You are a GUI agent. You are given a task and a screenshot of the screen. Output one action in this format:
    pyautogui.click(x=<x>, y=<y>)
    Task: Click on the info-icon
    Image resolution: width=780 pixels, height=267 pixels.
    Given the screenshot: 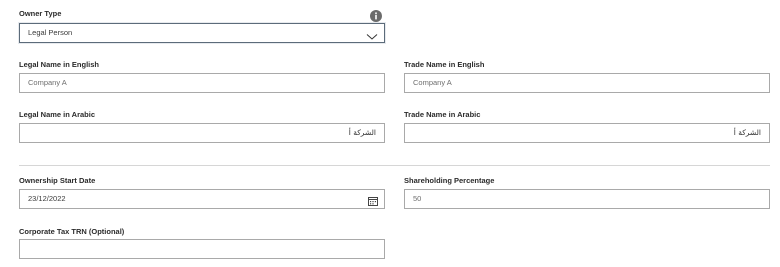 What is the action you would take?
    pyautogui.click(x=376, y=15)
    